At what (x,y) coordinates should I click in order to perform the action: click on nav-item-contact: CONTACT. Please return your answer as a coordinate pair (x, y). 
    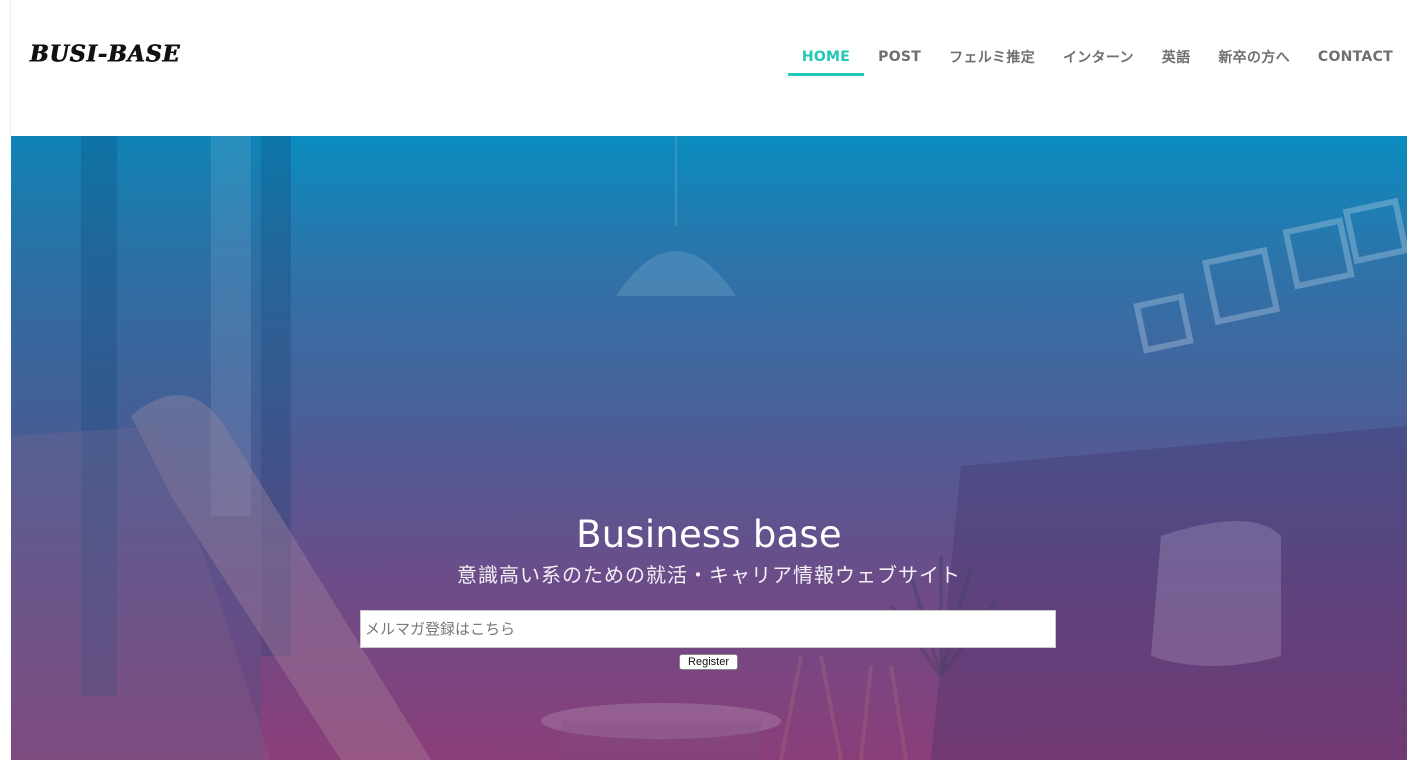
    Looking at the image, I should click on (1355, 57).